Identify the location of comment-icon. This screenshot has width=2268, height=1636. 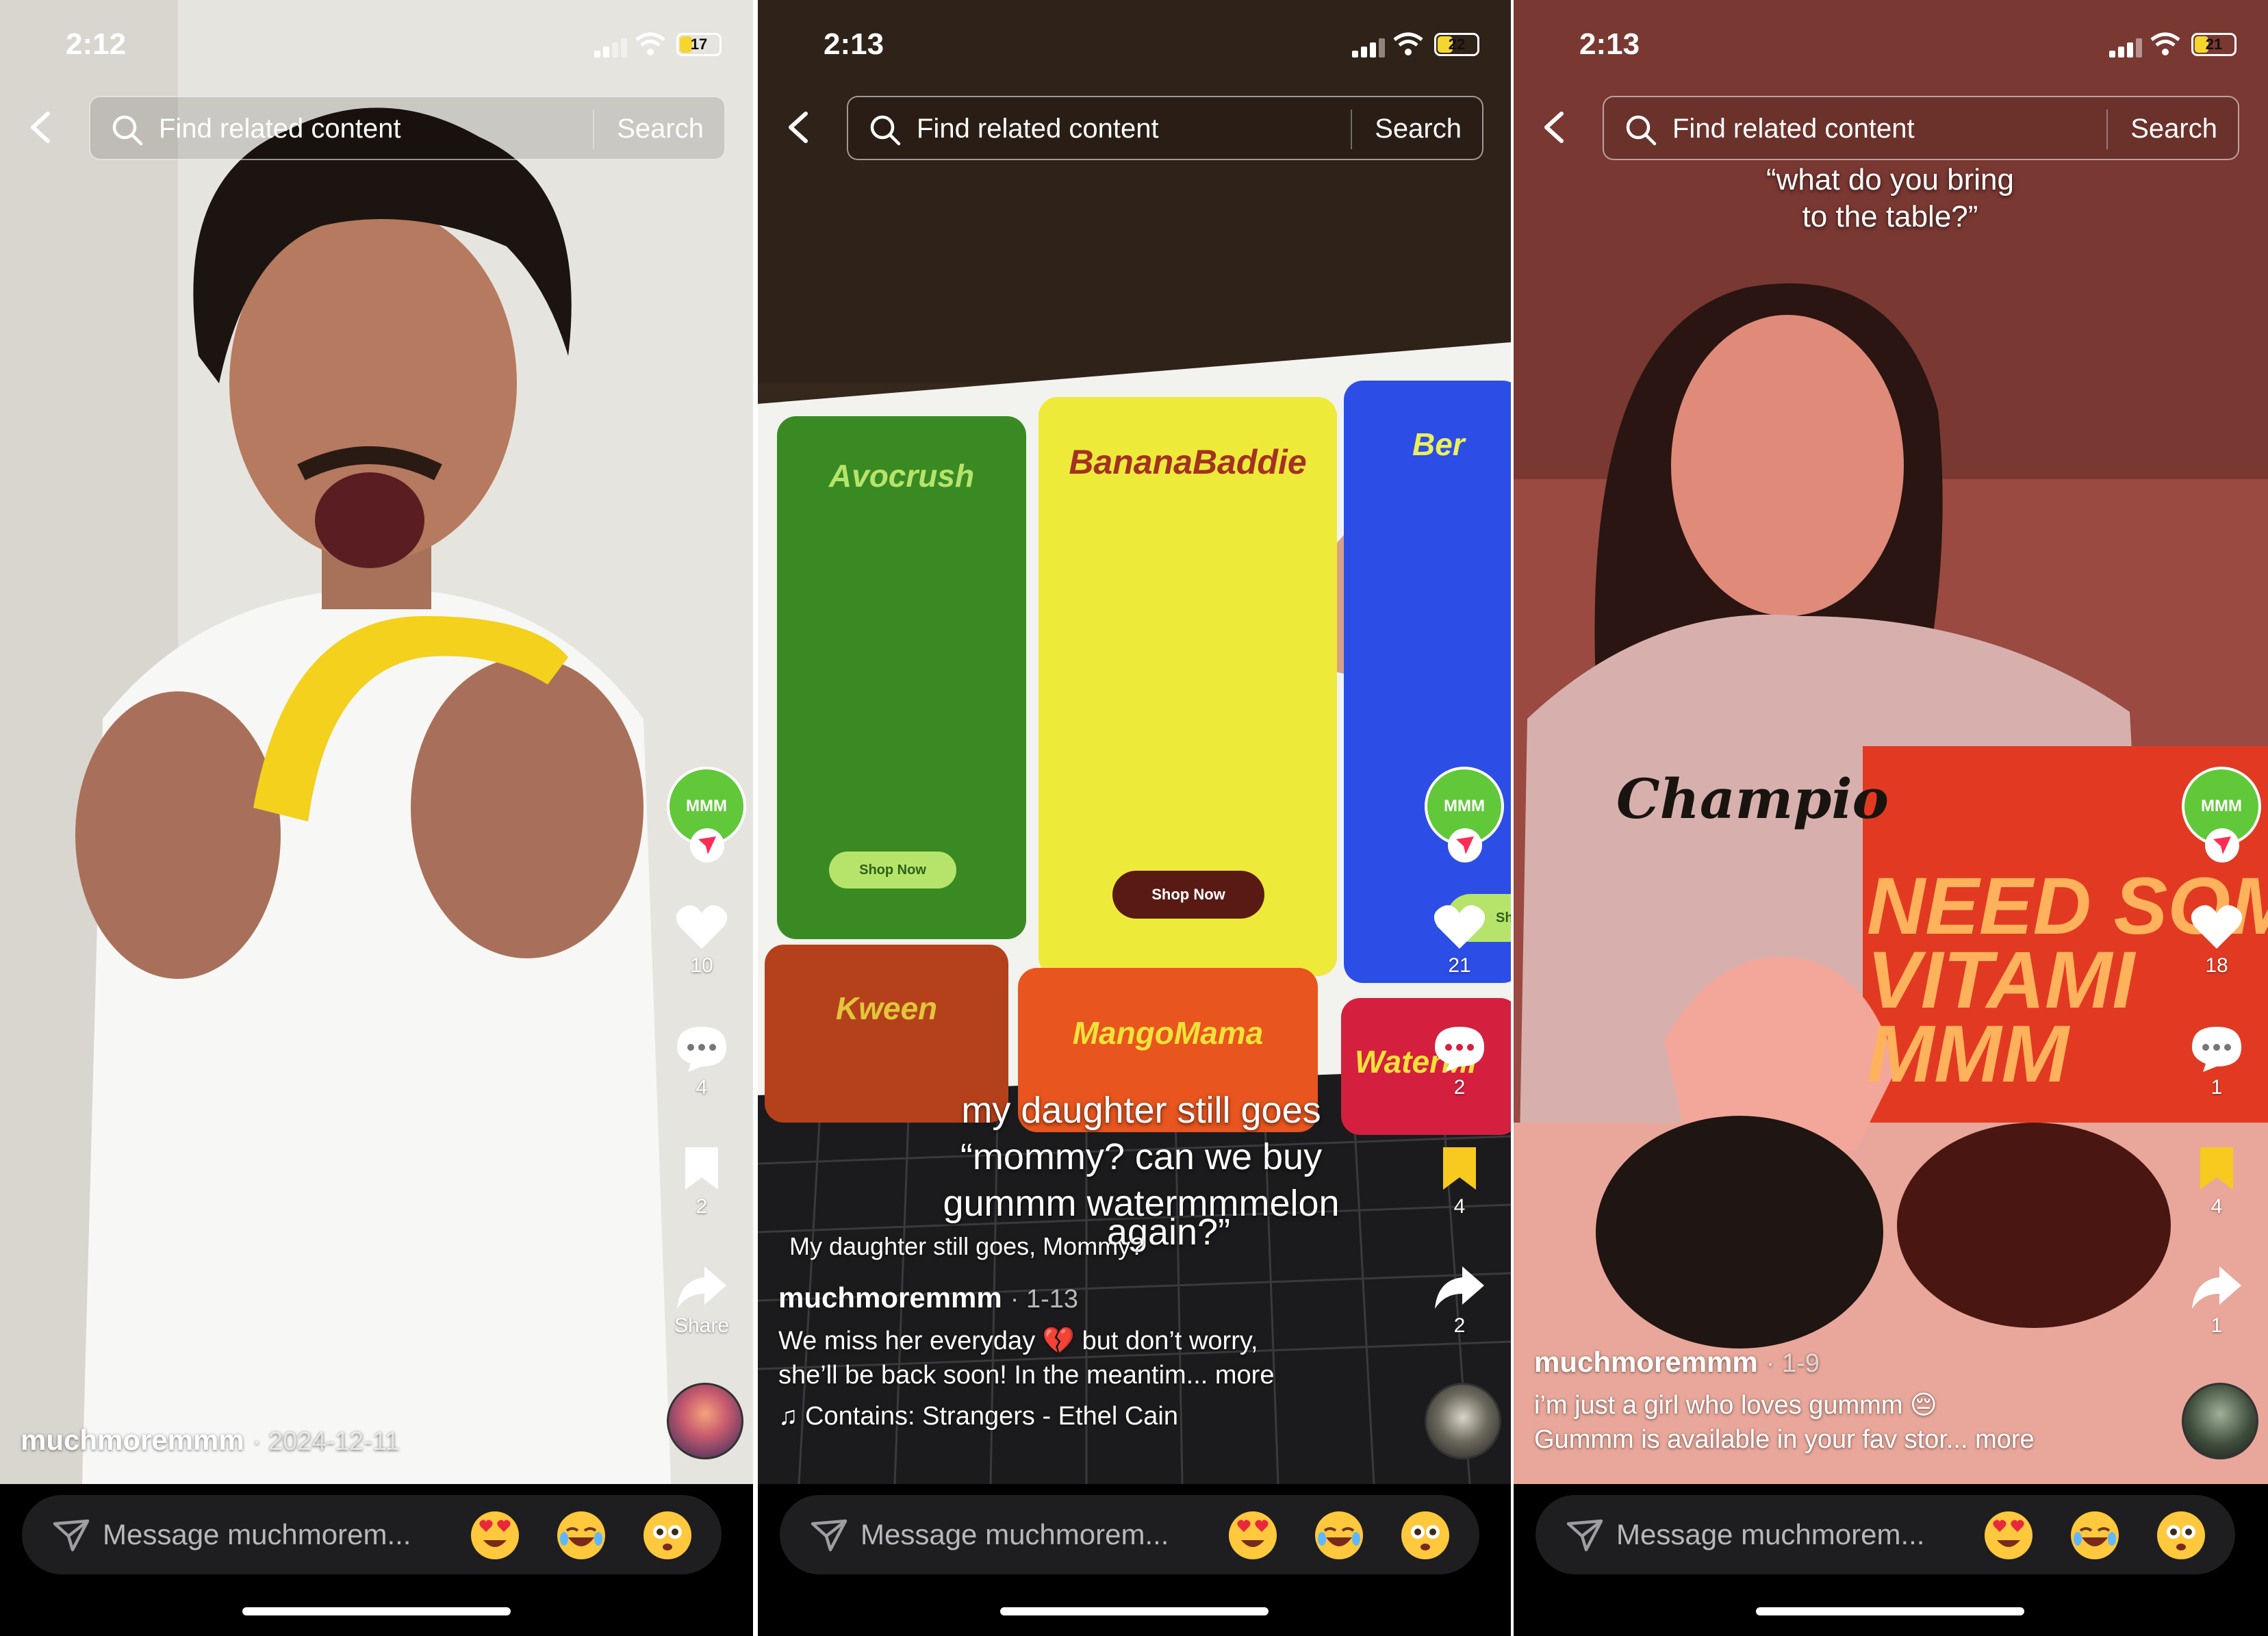
(1459, 1049).